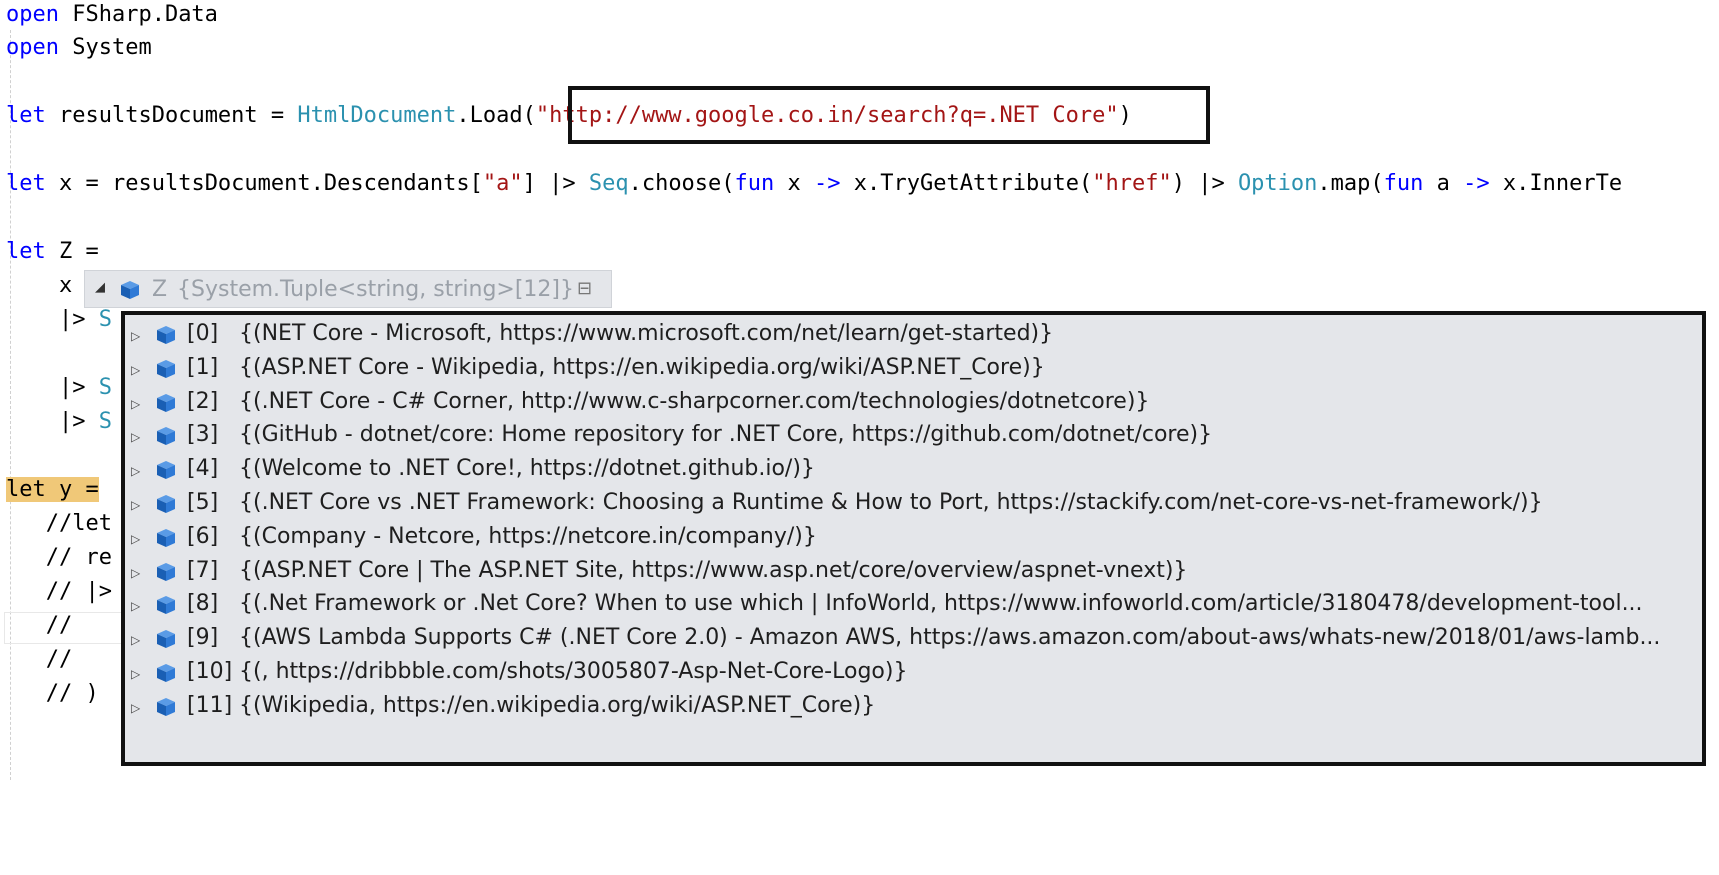 The height and width of the screenshot is (875, 1719). Describe the element at coordinates (203, 638) in the screenshot. I see `item-index: [9]` at that location.